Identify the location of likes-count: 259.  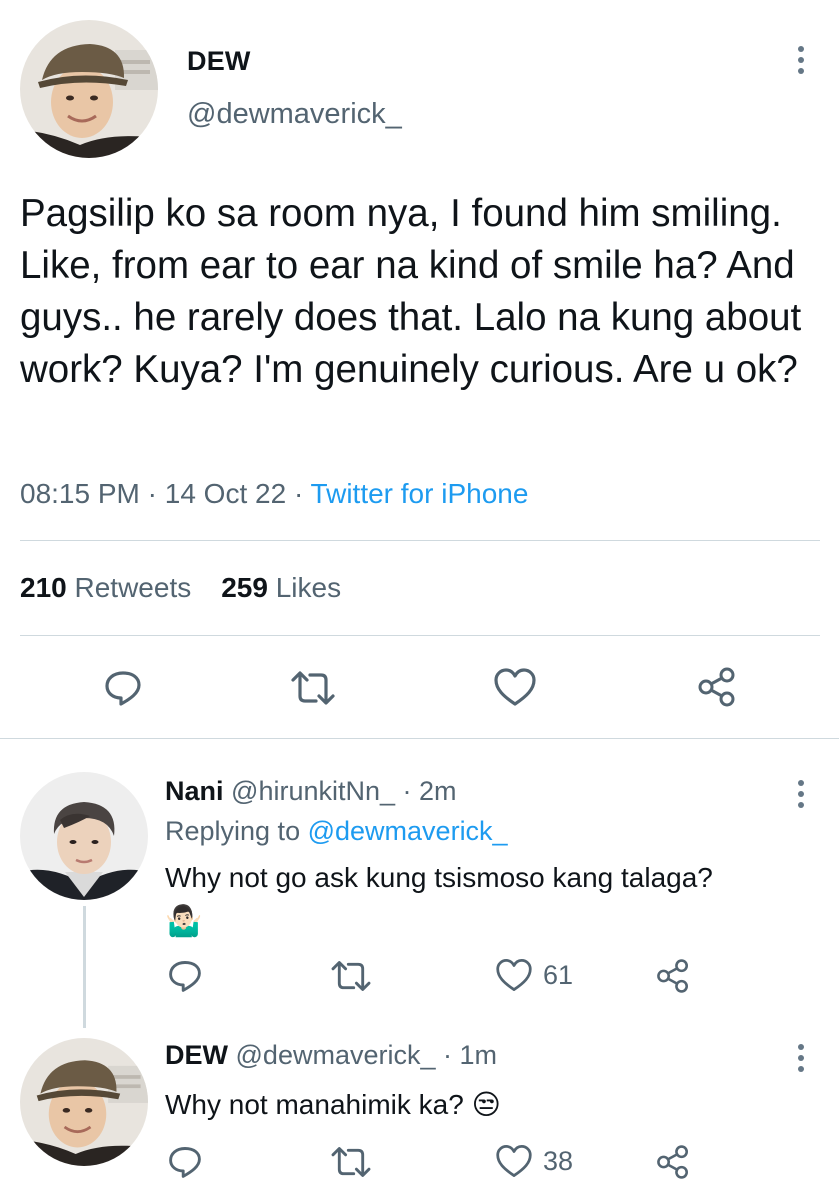
(244, 587).